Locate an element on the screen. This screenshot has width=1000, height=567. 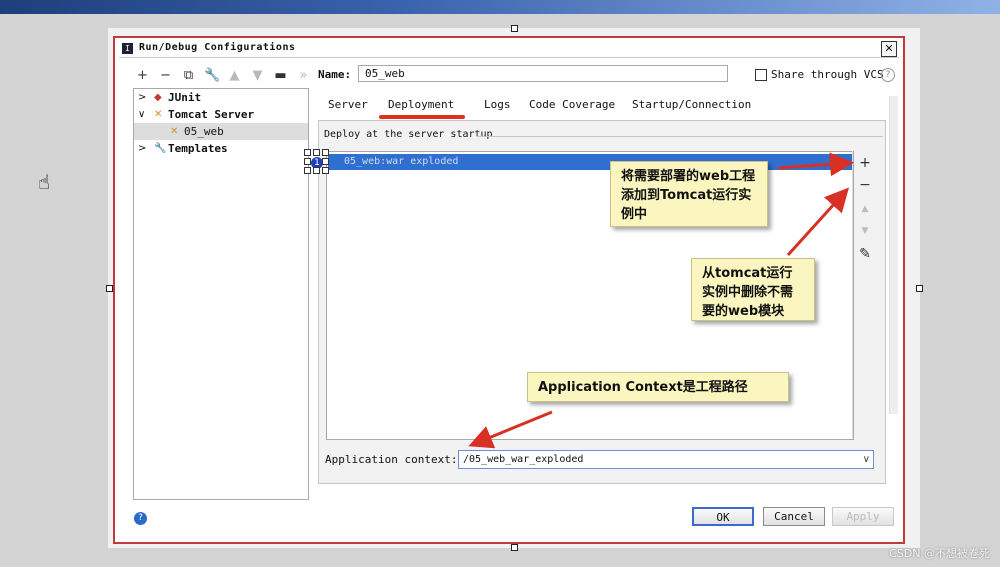
tree-item-label: Tomcat Server is located at coordinates (211, 114).